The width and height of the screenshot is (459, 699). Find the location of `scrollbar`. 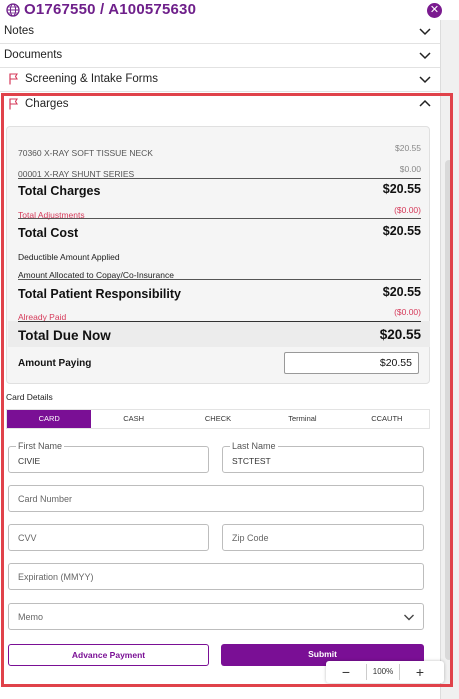

scrollbar is located at coordinates (449, 359).